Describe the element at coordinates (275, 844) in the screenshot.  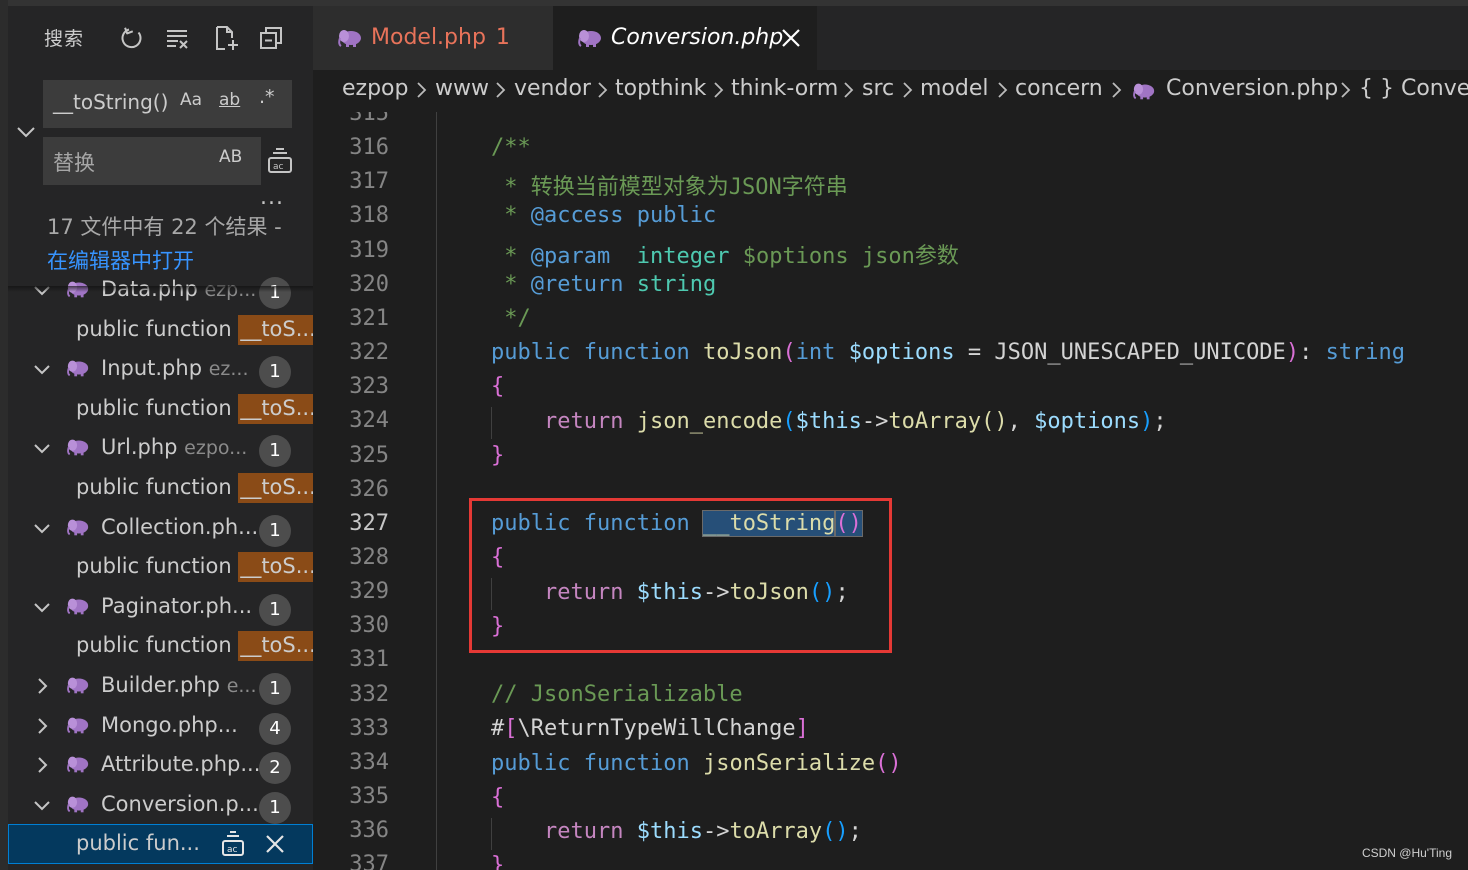
I see `dismiss-icon` at that location.